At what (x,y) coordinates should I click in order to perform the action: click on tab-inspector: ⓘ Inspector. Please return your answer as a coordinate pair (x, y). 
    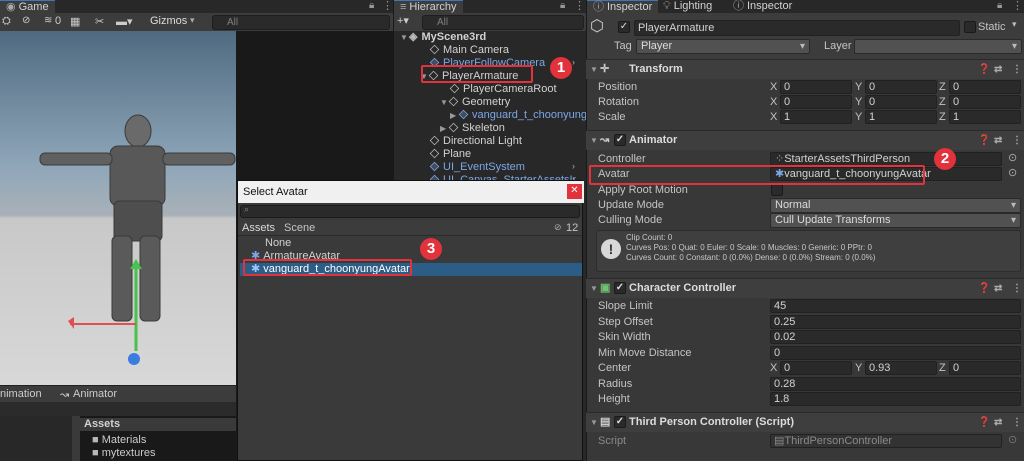
    Looking at the image, I should click on (623, 6).